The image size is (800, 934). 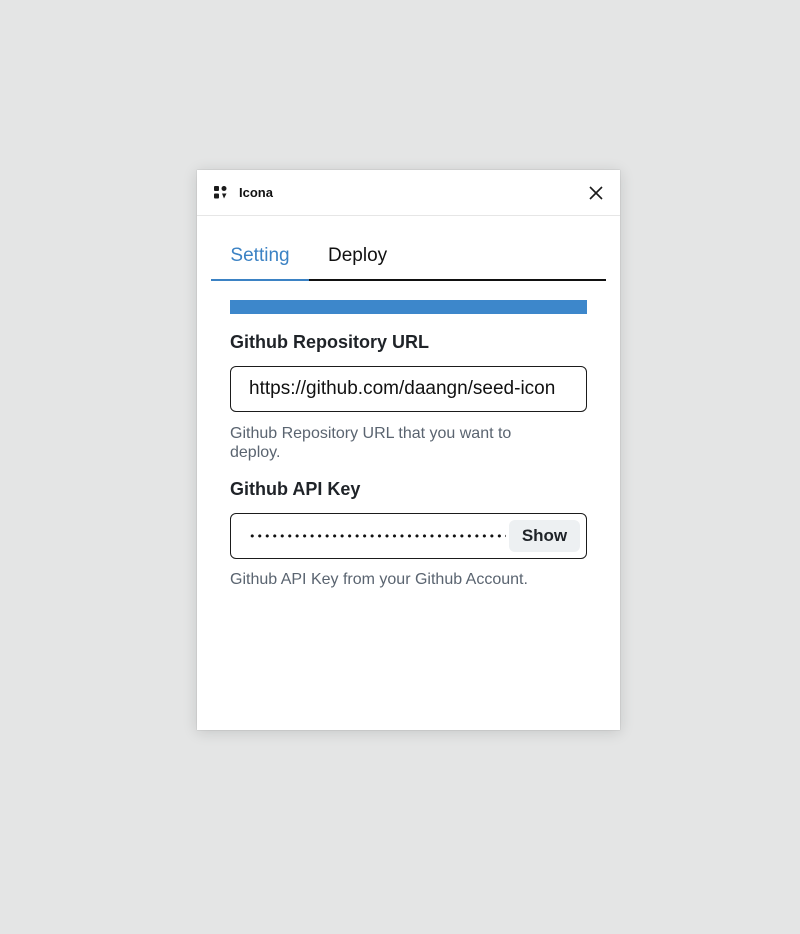 I want to click on tab-deploy: Deploy, so click(x=457, y=260).